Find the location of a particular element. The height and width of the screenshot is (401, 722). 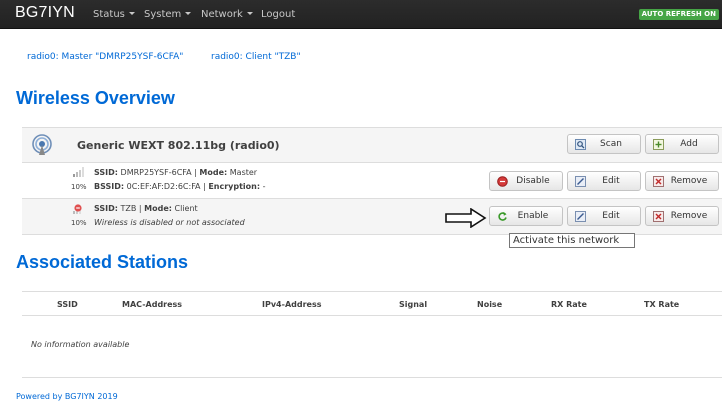

scan-button: Scan is located at coordinates (604, 144).